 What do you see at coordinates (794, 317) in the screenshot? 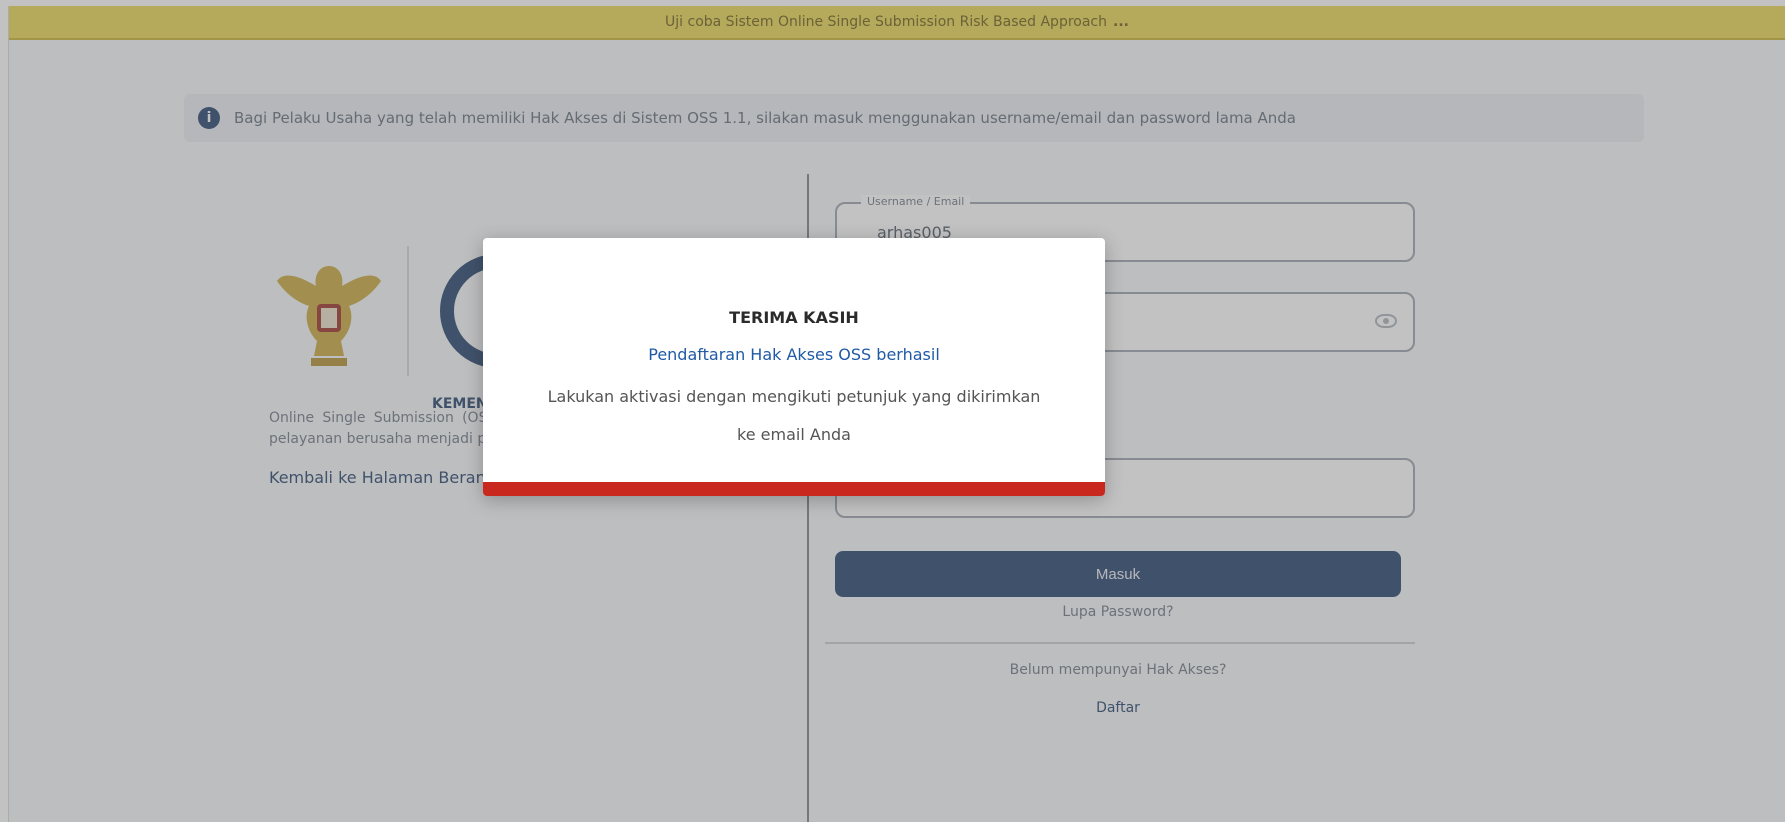
I see `modal-title: TERIMA KASIH` at bounding box center [794, 317].